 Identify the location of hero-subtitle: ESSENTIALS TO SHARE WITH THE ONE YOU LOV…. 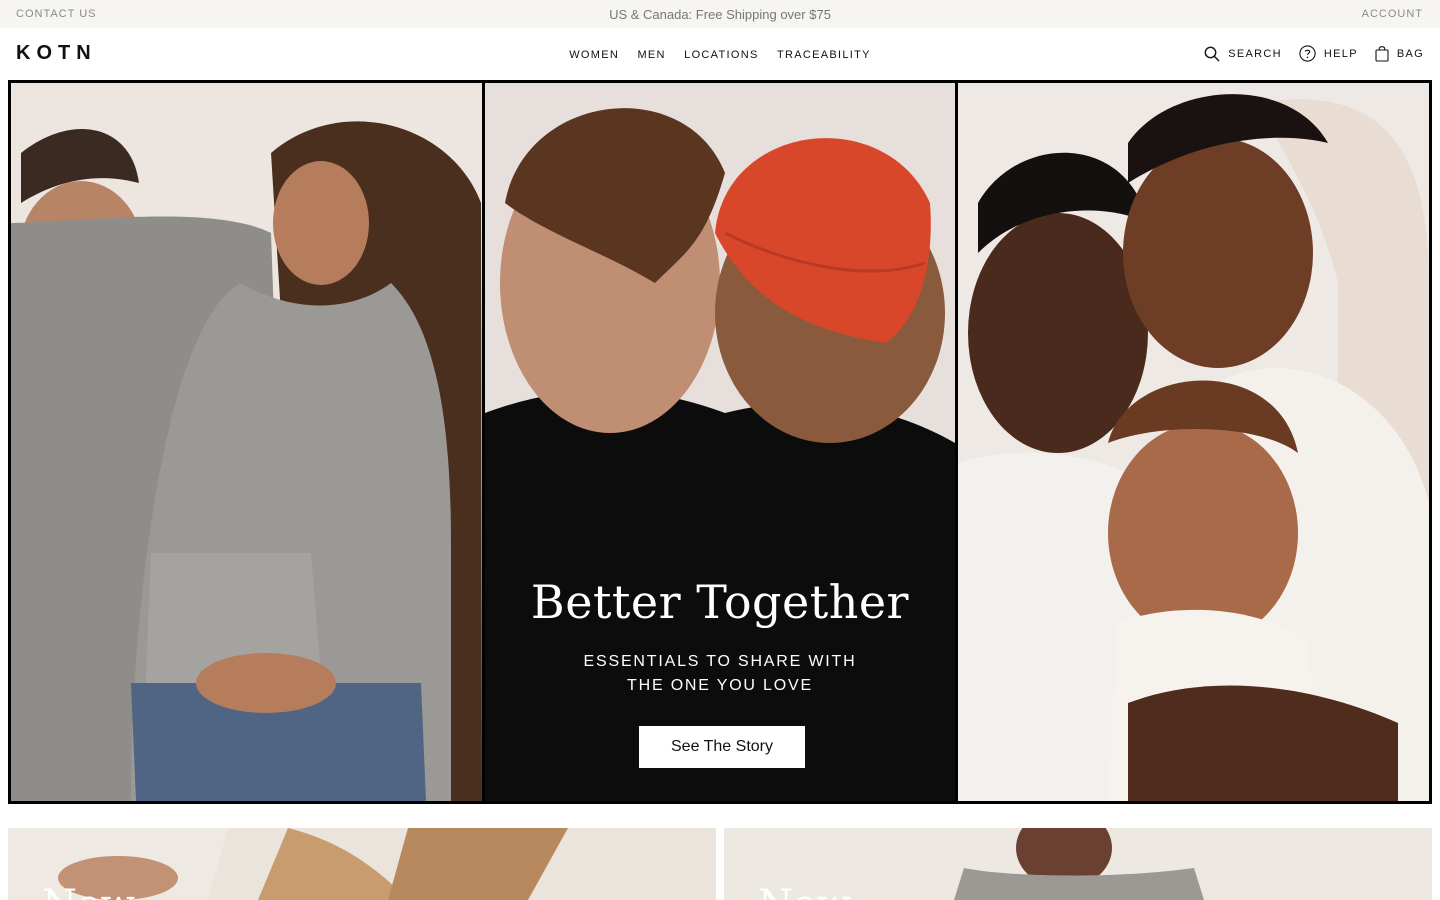
(720, 673).